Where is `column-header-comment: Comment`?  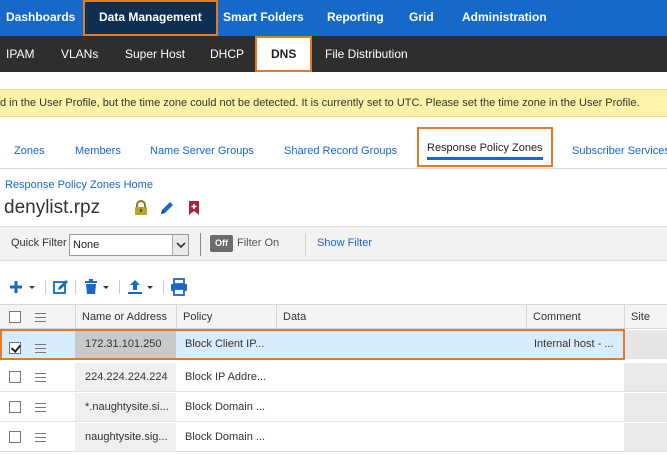
column-header-comment: Comment is located at coordinates (575, 317).